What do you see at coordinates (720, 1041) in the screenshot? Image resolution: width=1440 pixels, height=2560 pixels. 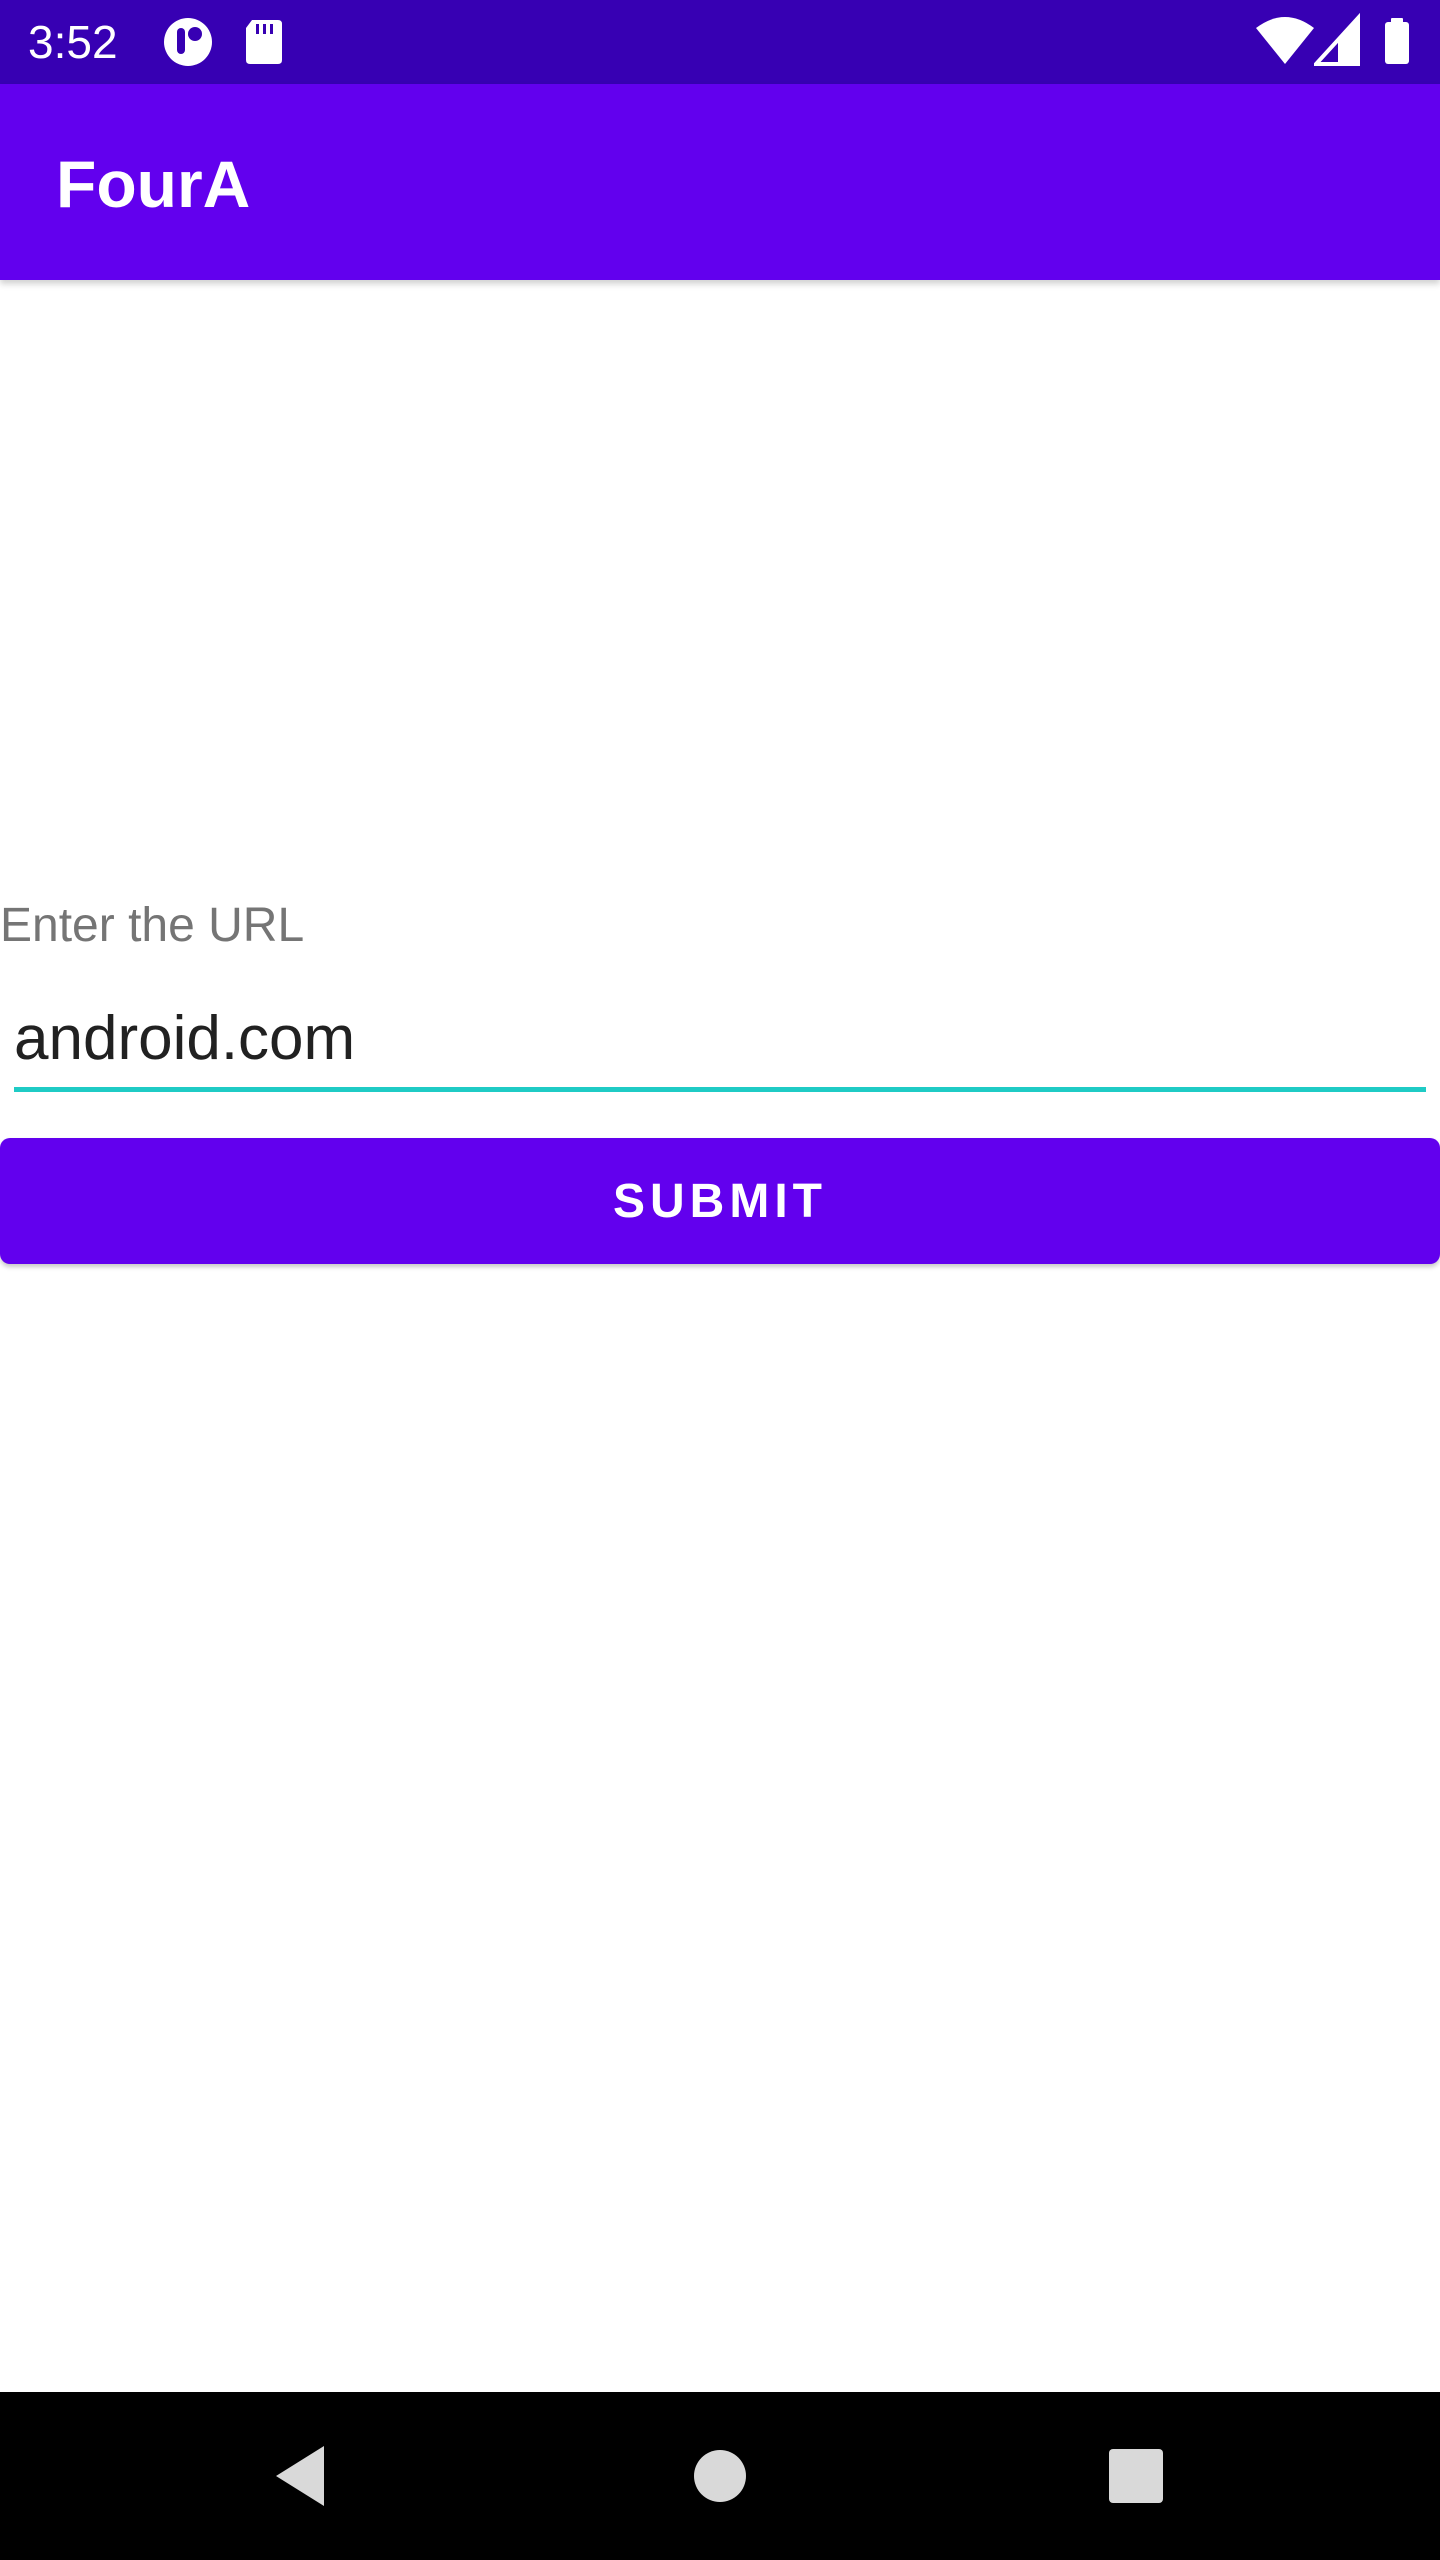 I see `url-input` at bounding box center [720, 1041].